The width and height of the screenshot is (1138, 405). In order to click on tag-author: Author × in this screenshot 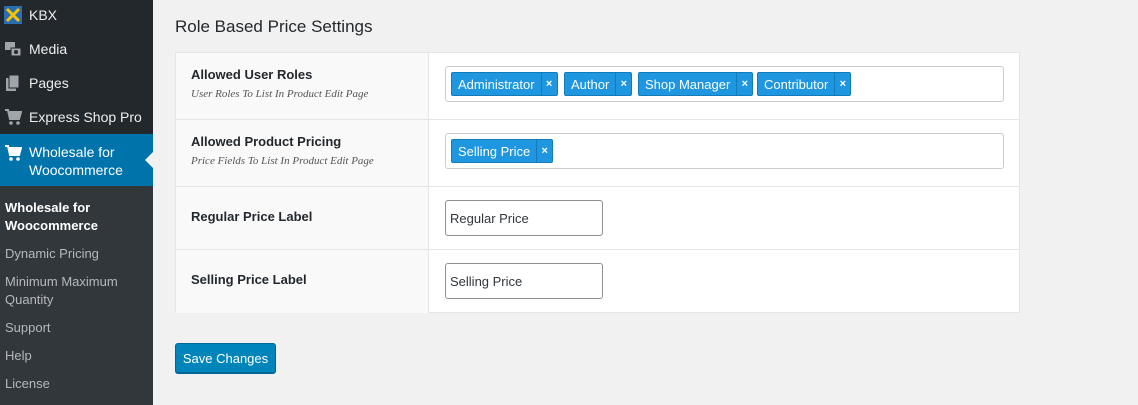, I will do `click(598, 84)`.